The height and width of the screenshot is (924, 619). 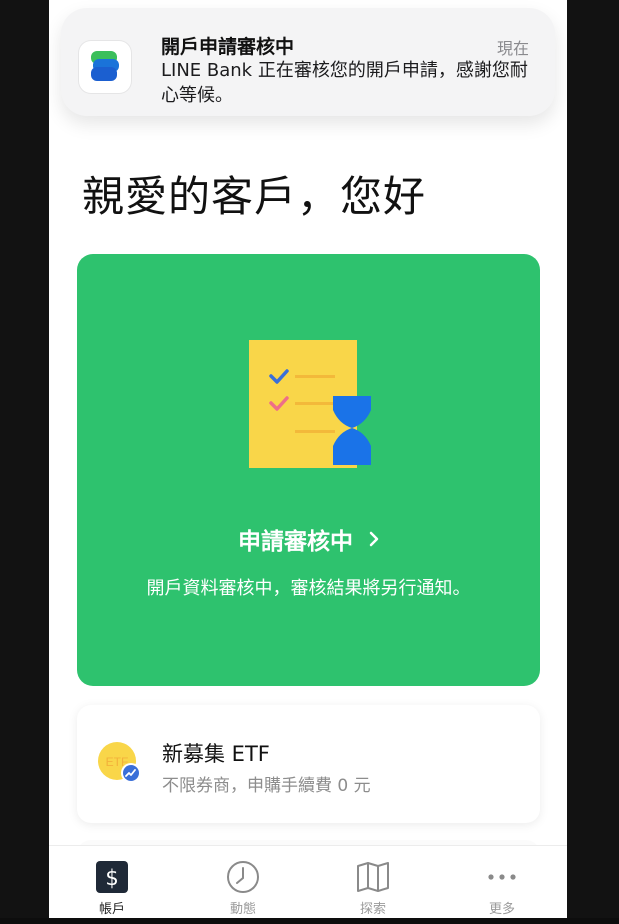 I want to click on tab-activity: 動態, so click(x=243, y=888).